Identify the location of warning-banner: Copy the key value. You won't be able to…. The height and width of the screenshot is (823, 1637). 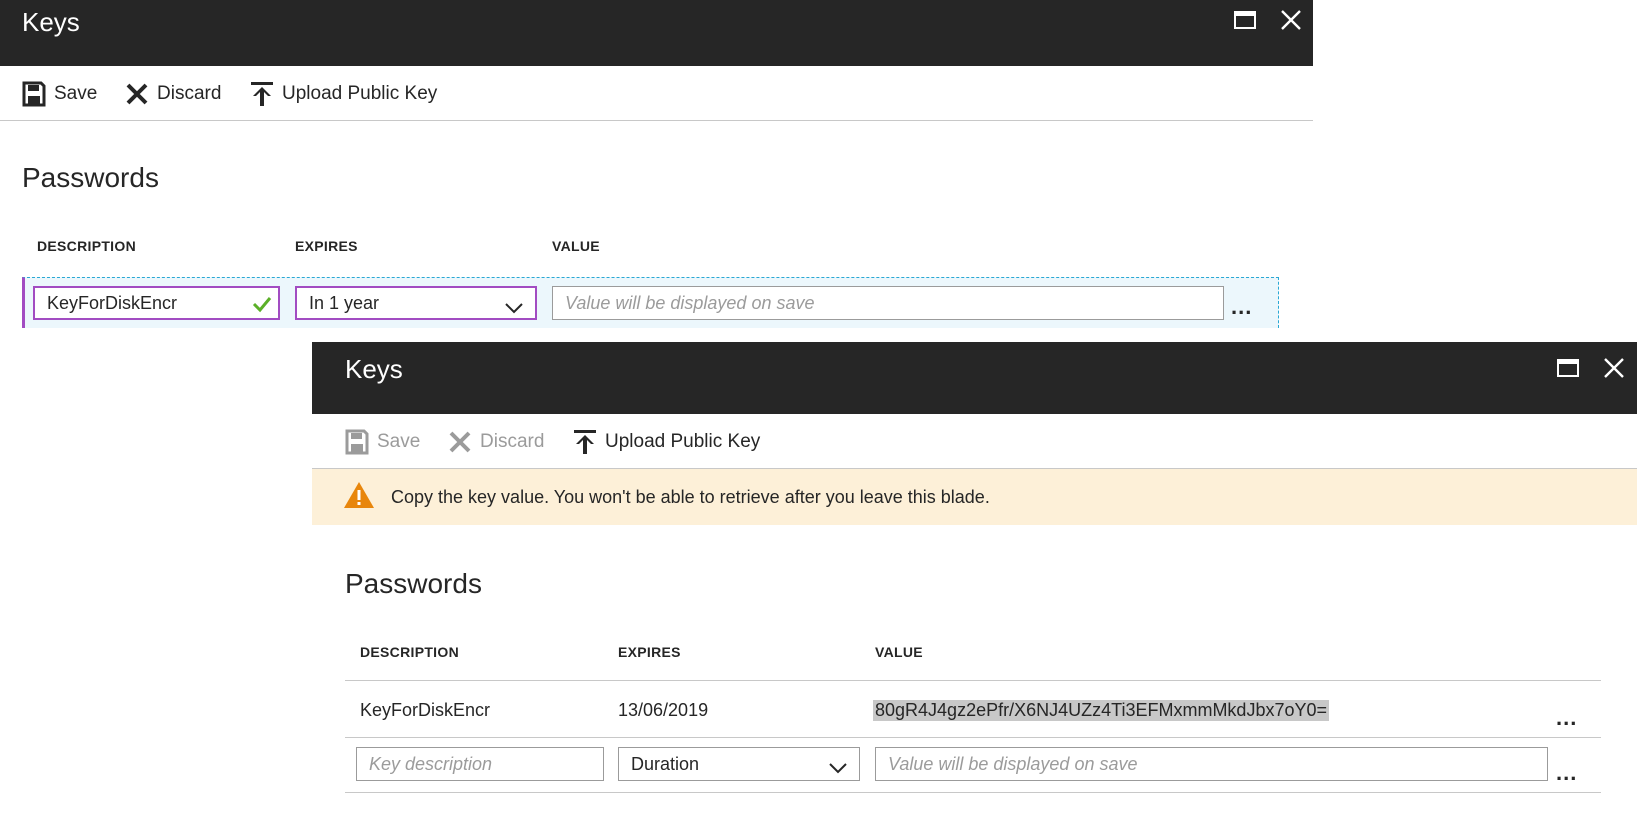
(974, 497).